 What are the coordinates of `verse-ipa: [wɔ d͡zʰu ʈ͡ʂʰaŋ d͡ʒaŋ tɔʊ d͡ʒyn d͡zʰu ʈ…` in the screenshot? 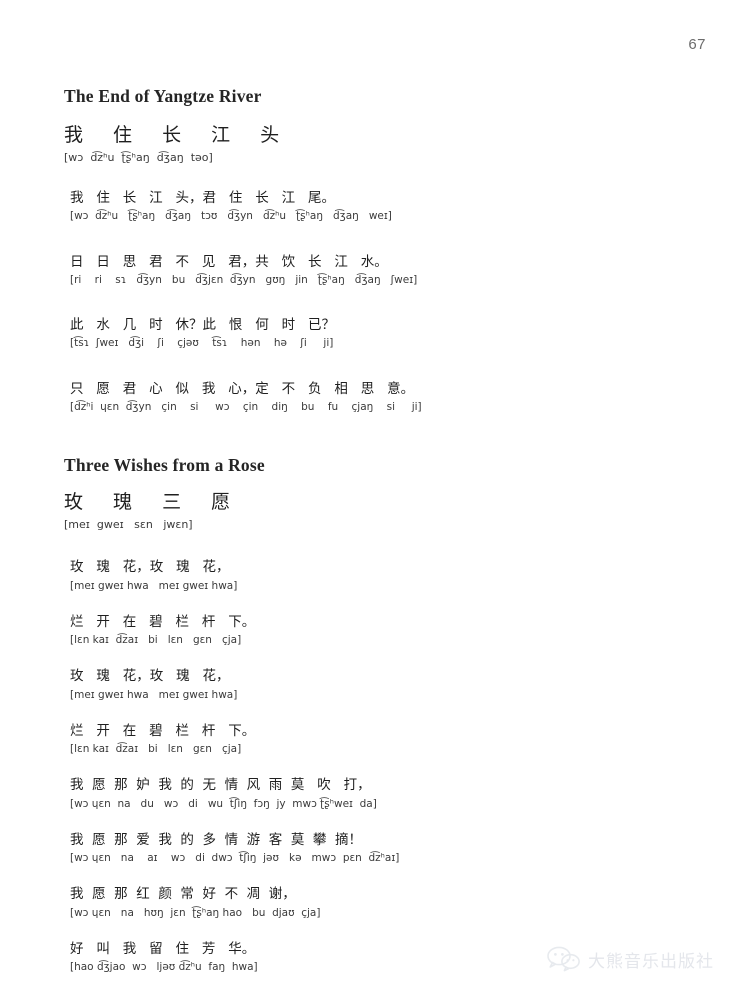 It's located at (231, 216).